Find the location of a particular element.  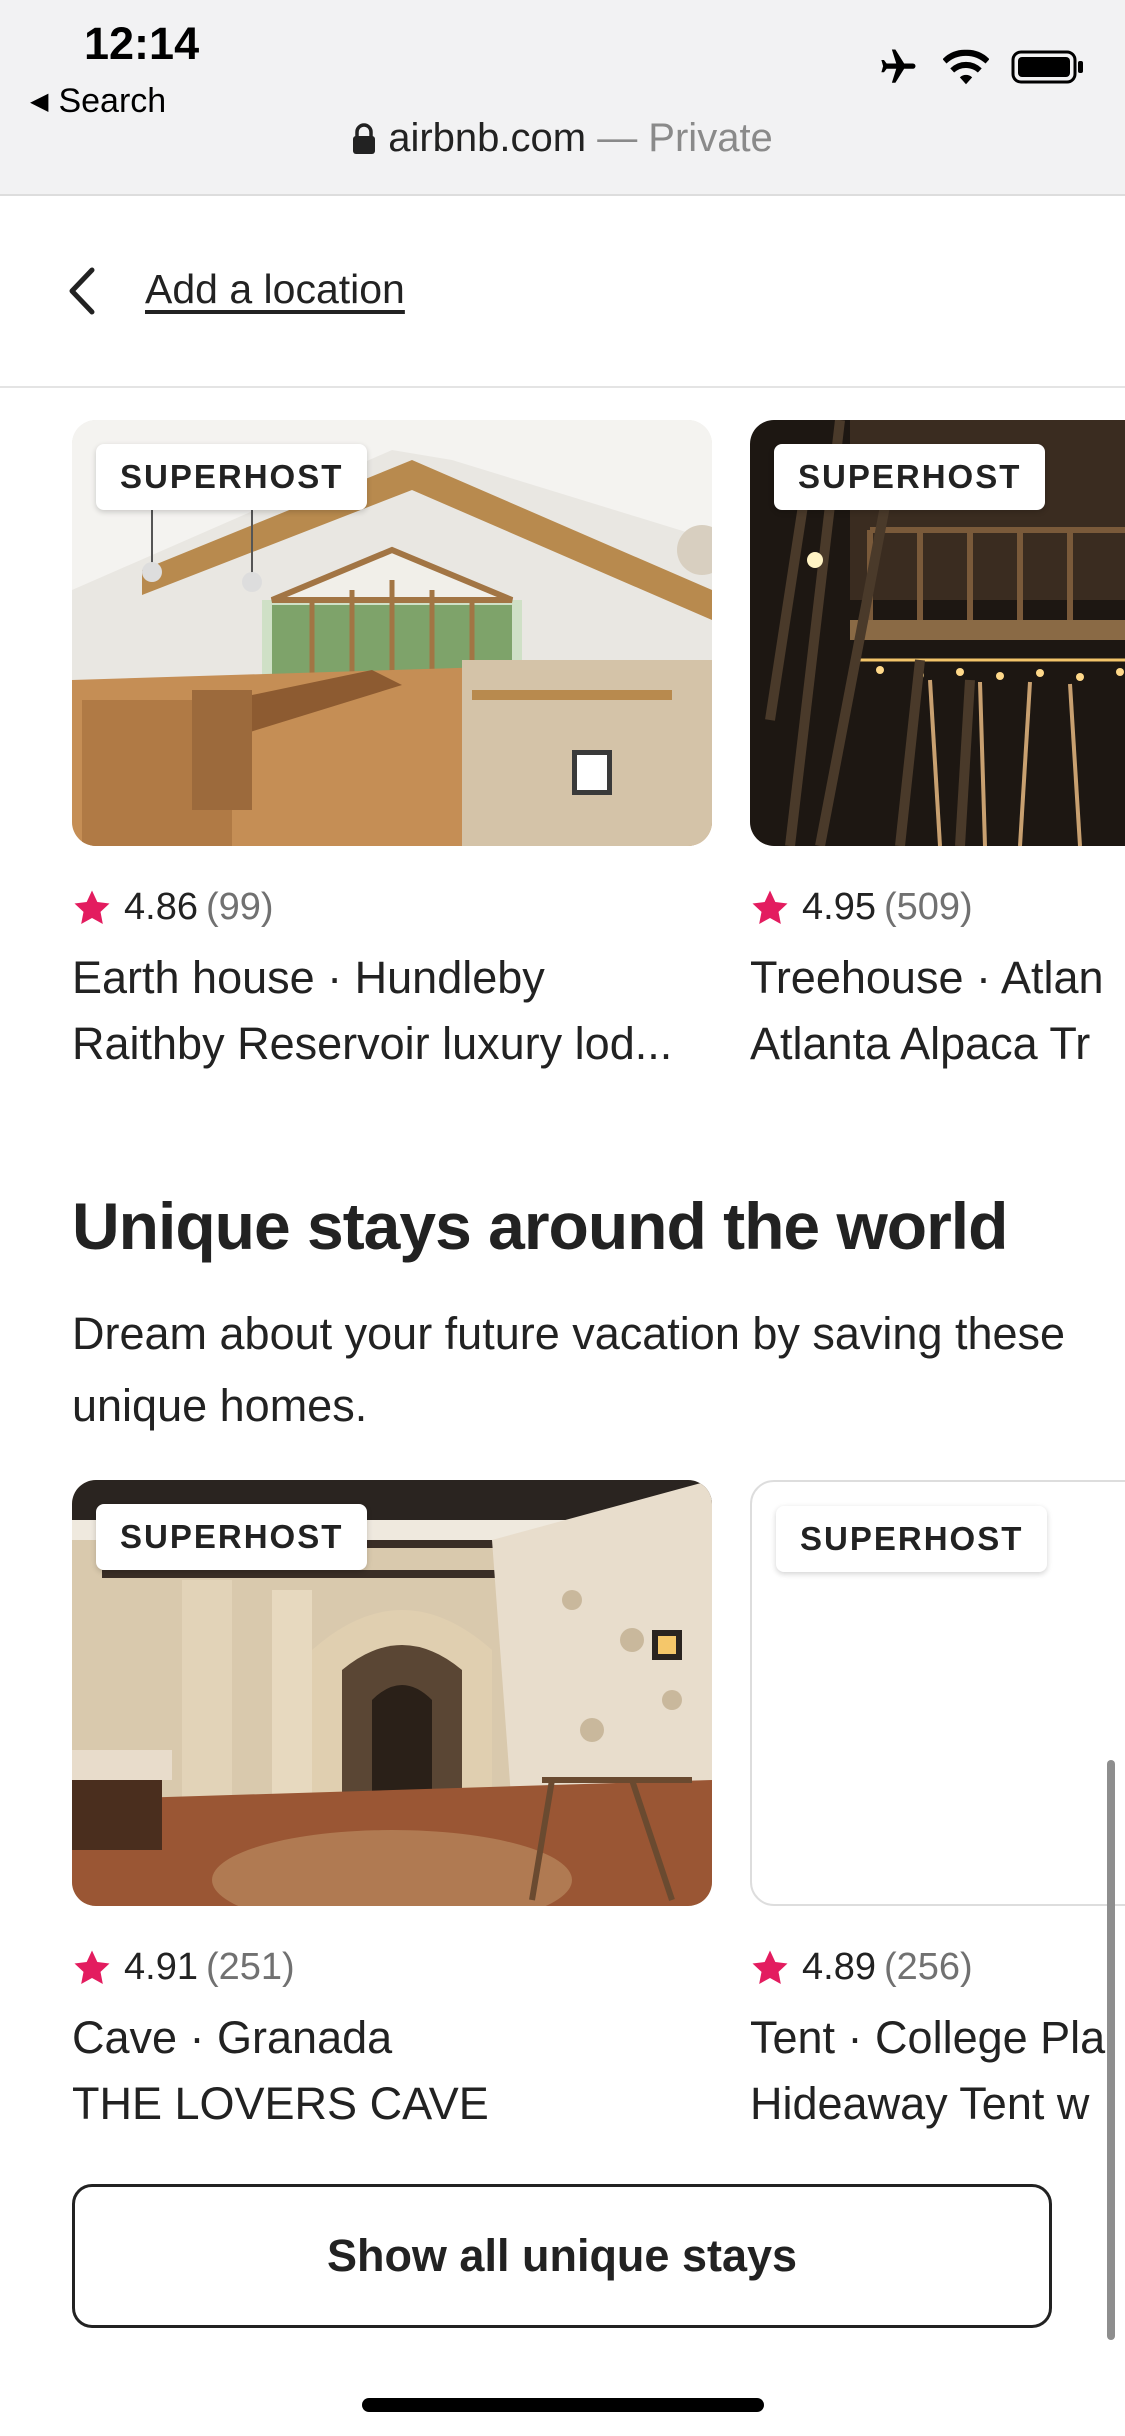

show-all-unique-stays-button: Show all unique stays is located at coordinates (562, 2256).